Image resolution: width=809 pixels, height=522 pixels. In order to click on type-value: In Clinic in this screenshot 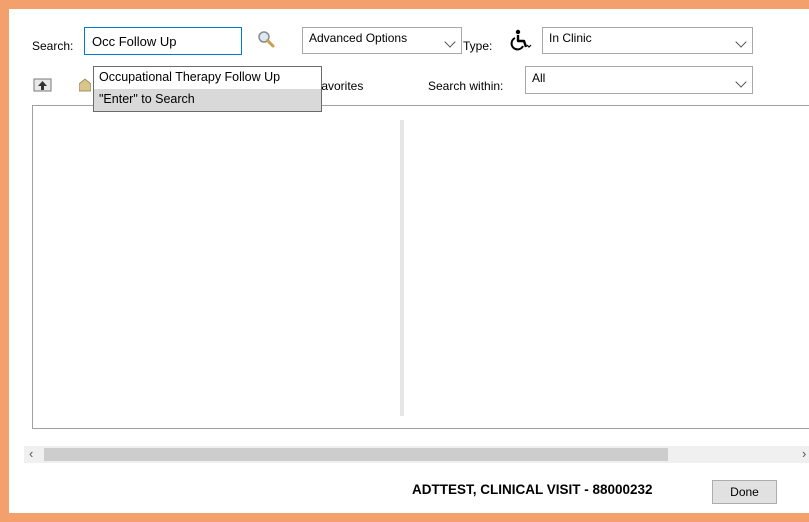, I will do `click(570, 38)`.